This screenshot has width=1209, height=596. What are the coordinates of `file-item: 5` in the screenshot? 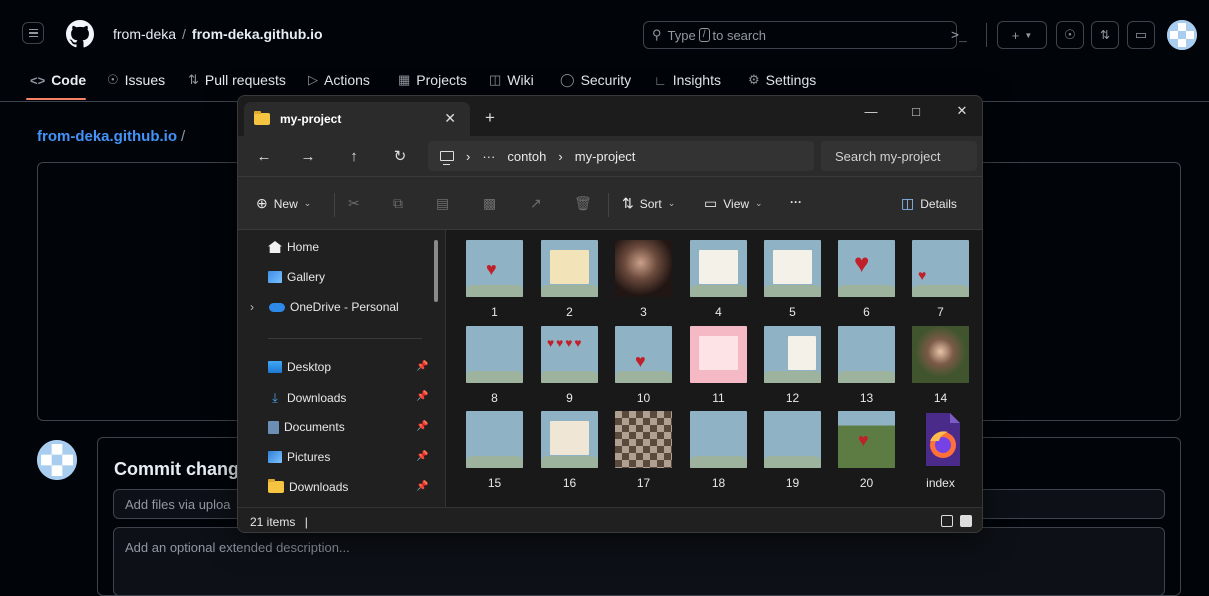 It's located at (794, 279).